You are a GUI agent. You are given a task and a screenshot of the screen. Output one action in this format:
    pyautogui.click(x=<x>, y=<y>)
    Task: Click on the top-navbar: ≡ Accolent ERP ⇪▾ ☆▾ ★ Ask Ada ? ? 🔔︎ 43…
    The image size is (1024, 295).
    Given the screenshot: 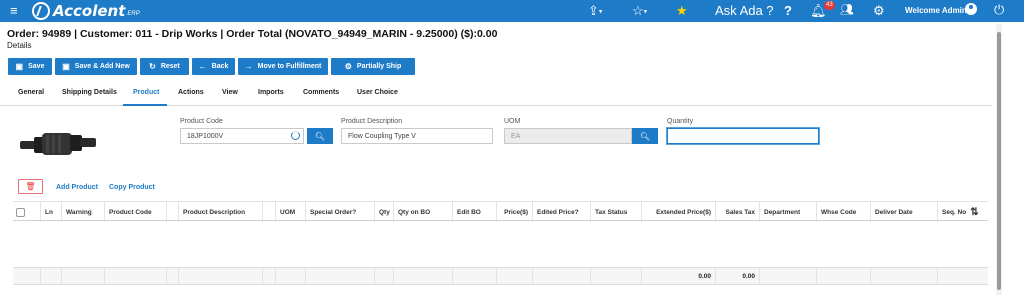 What is the action you would take?
    pyautogui.click(x=512, y=11)
    